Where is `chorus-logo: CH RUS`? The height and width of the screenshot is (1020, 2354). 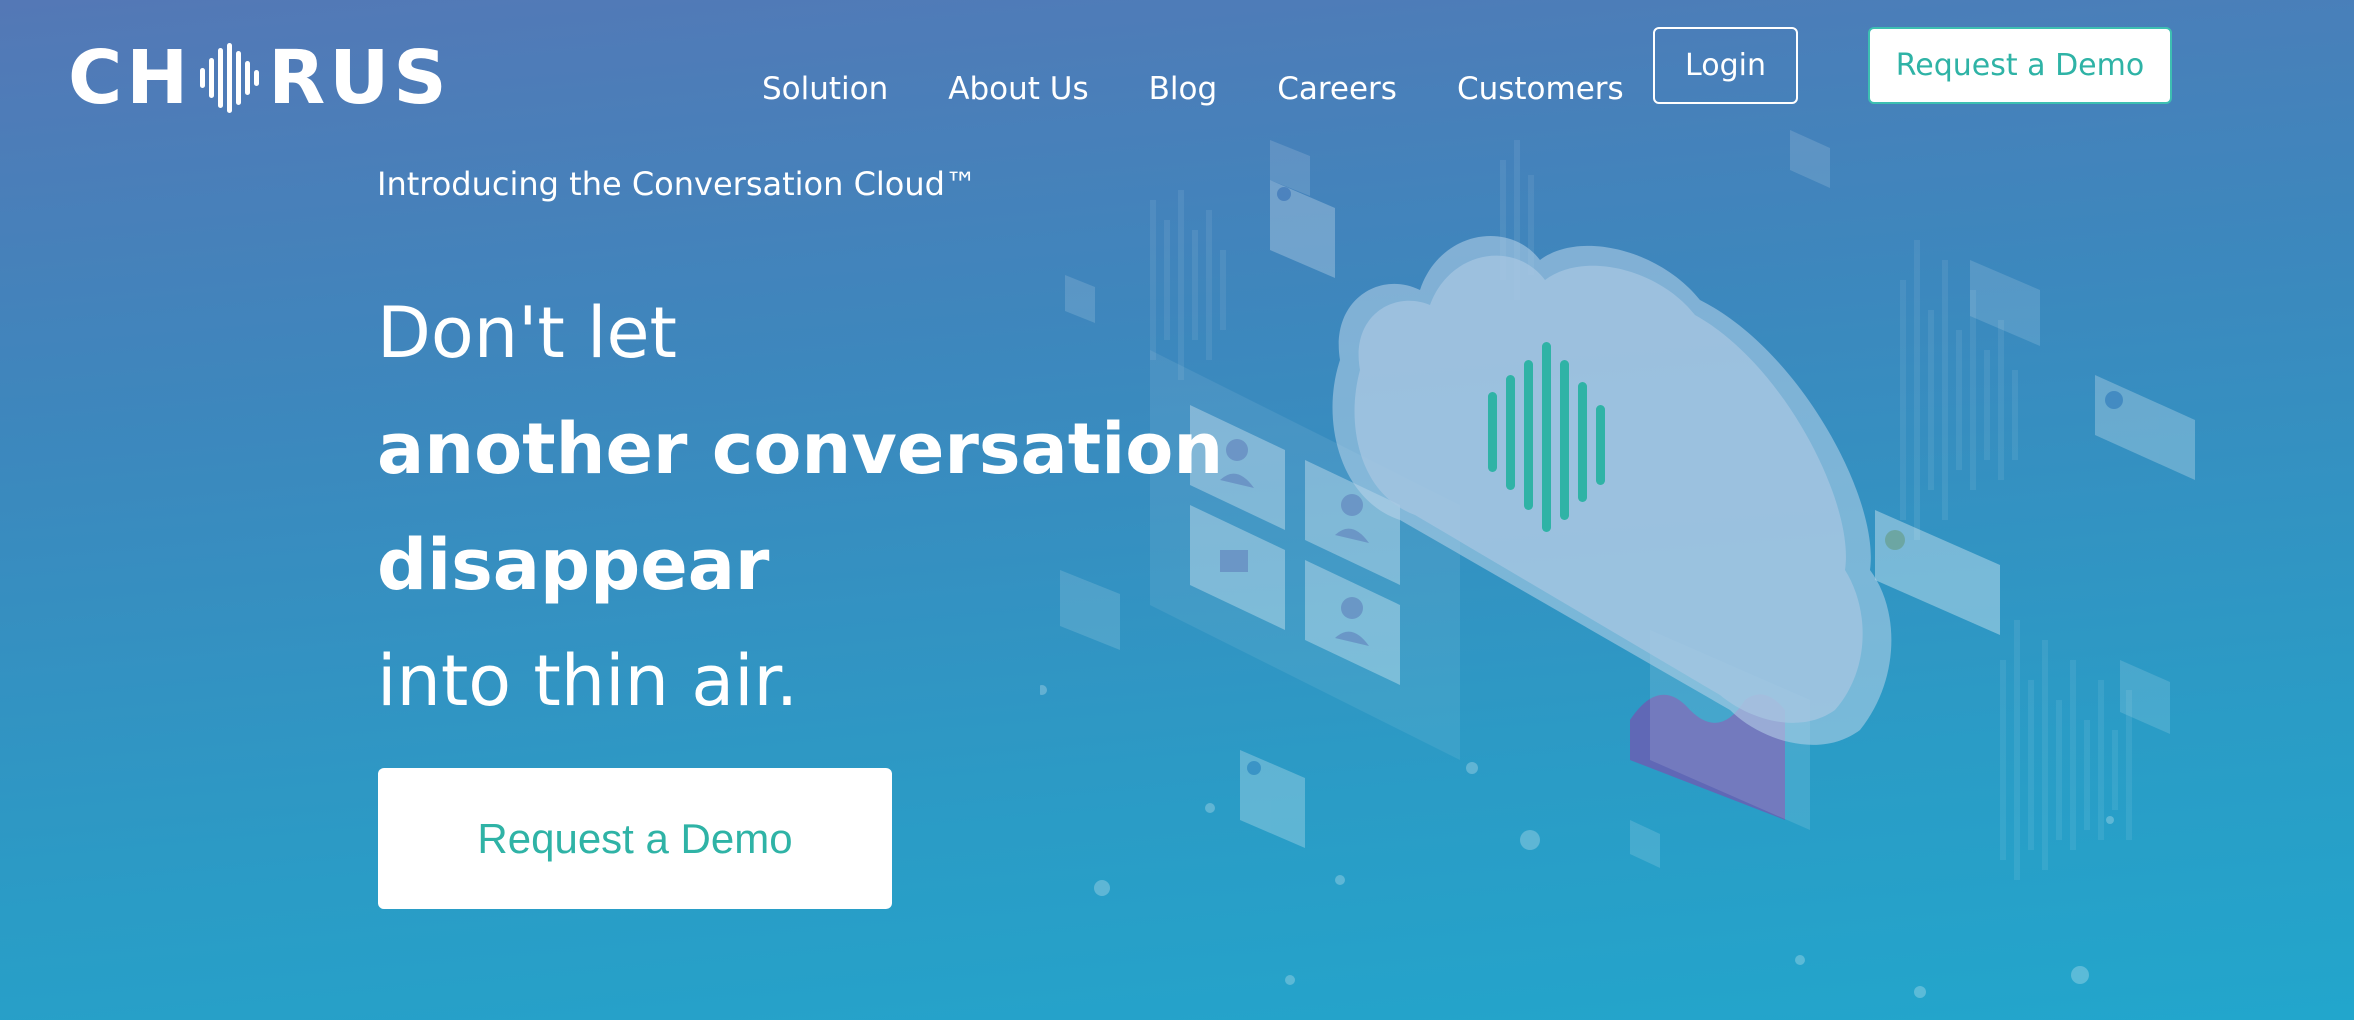 chorus-logo: CH RUS is located at coordinates (259, 78).